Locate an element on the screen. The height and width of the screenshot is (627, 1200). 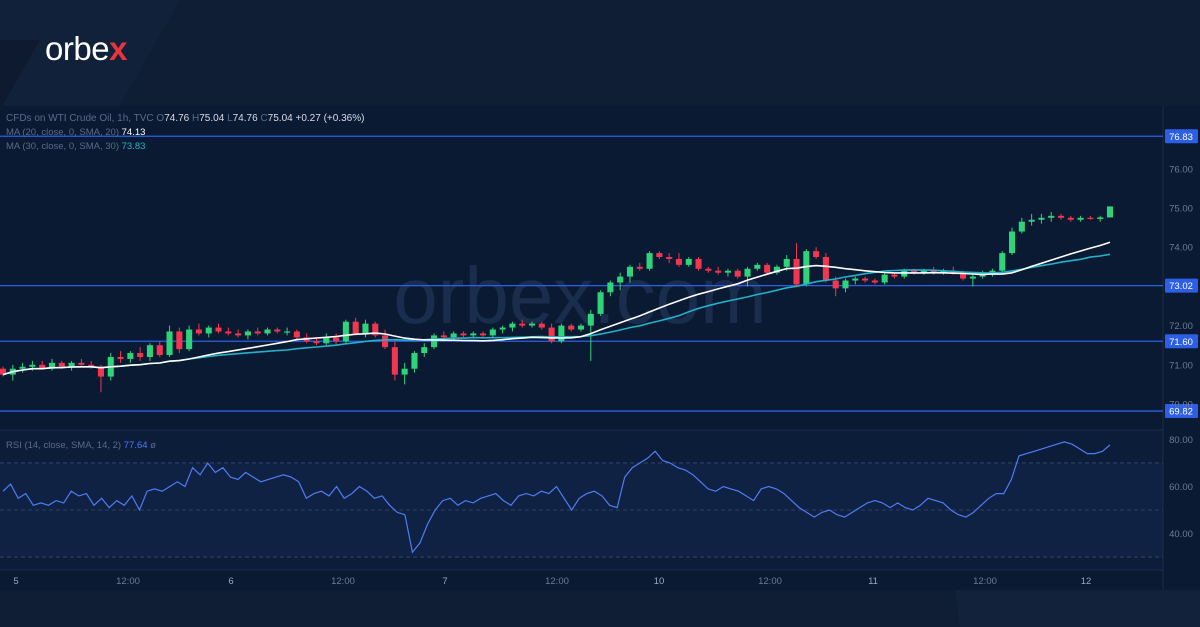
rsi-band is located at coordinates (581, 510).